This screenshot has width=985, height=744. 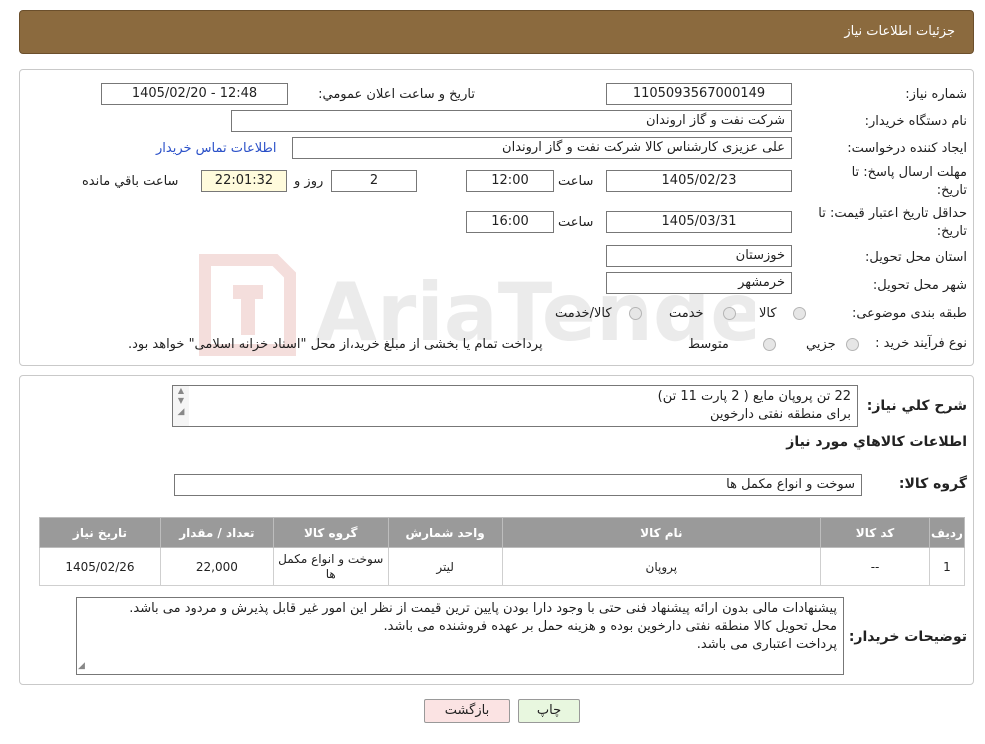 I want to click on cell-row: 1, so click(x=947, y=566).